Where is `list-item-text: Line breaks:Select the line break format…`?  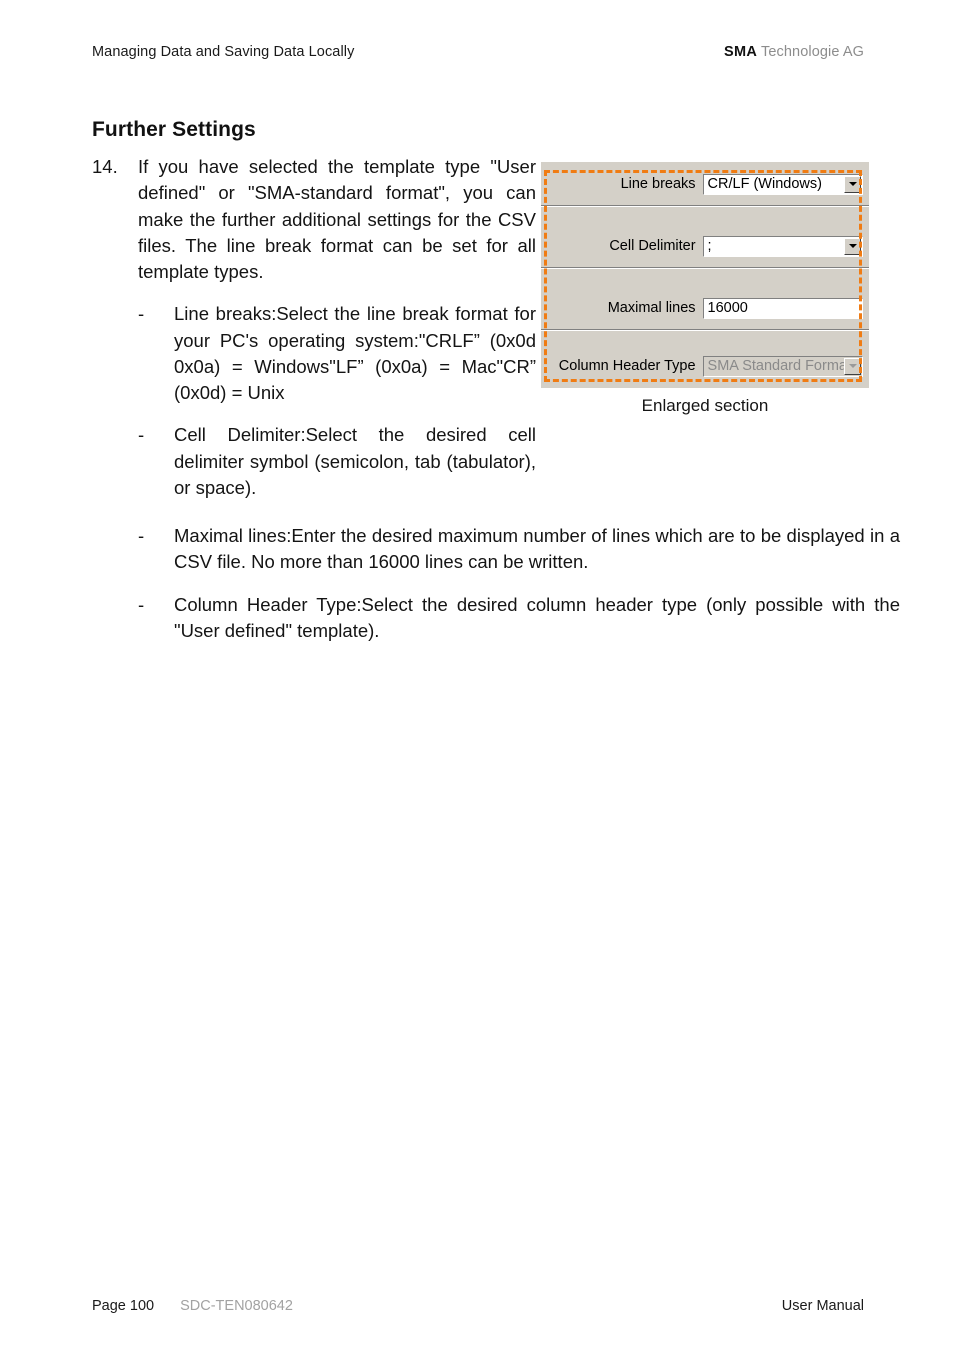 list-item-text: Line breaks:Select the line break format… is located at coordinates (355, 353).